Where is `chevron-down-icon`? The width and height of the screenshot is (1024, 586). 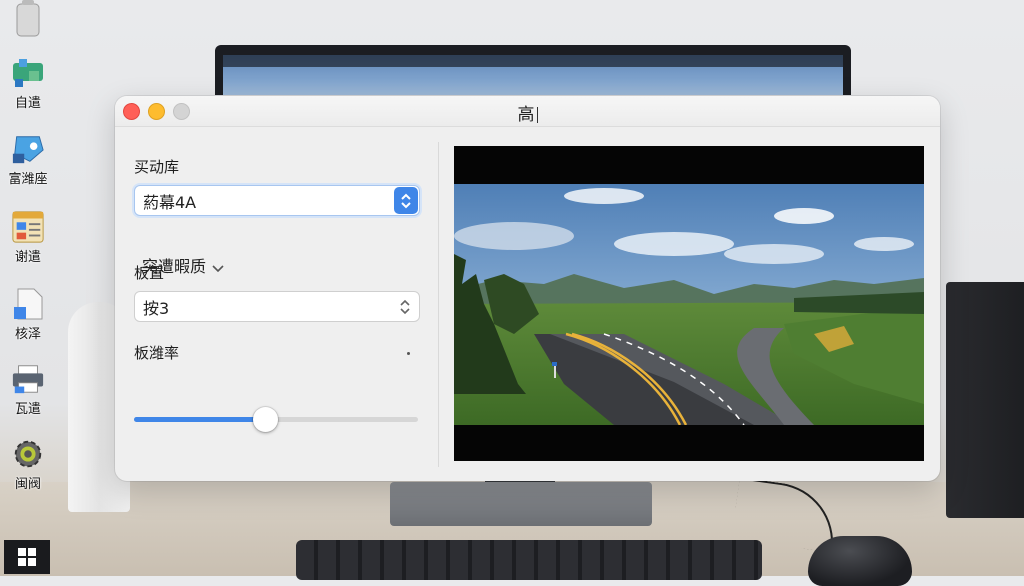 chevron-down-icon is located at coordinates (218, 267).